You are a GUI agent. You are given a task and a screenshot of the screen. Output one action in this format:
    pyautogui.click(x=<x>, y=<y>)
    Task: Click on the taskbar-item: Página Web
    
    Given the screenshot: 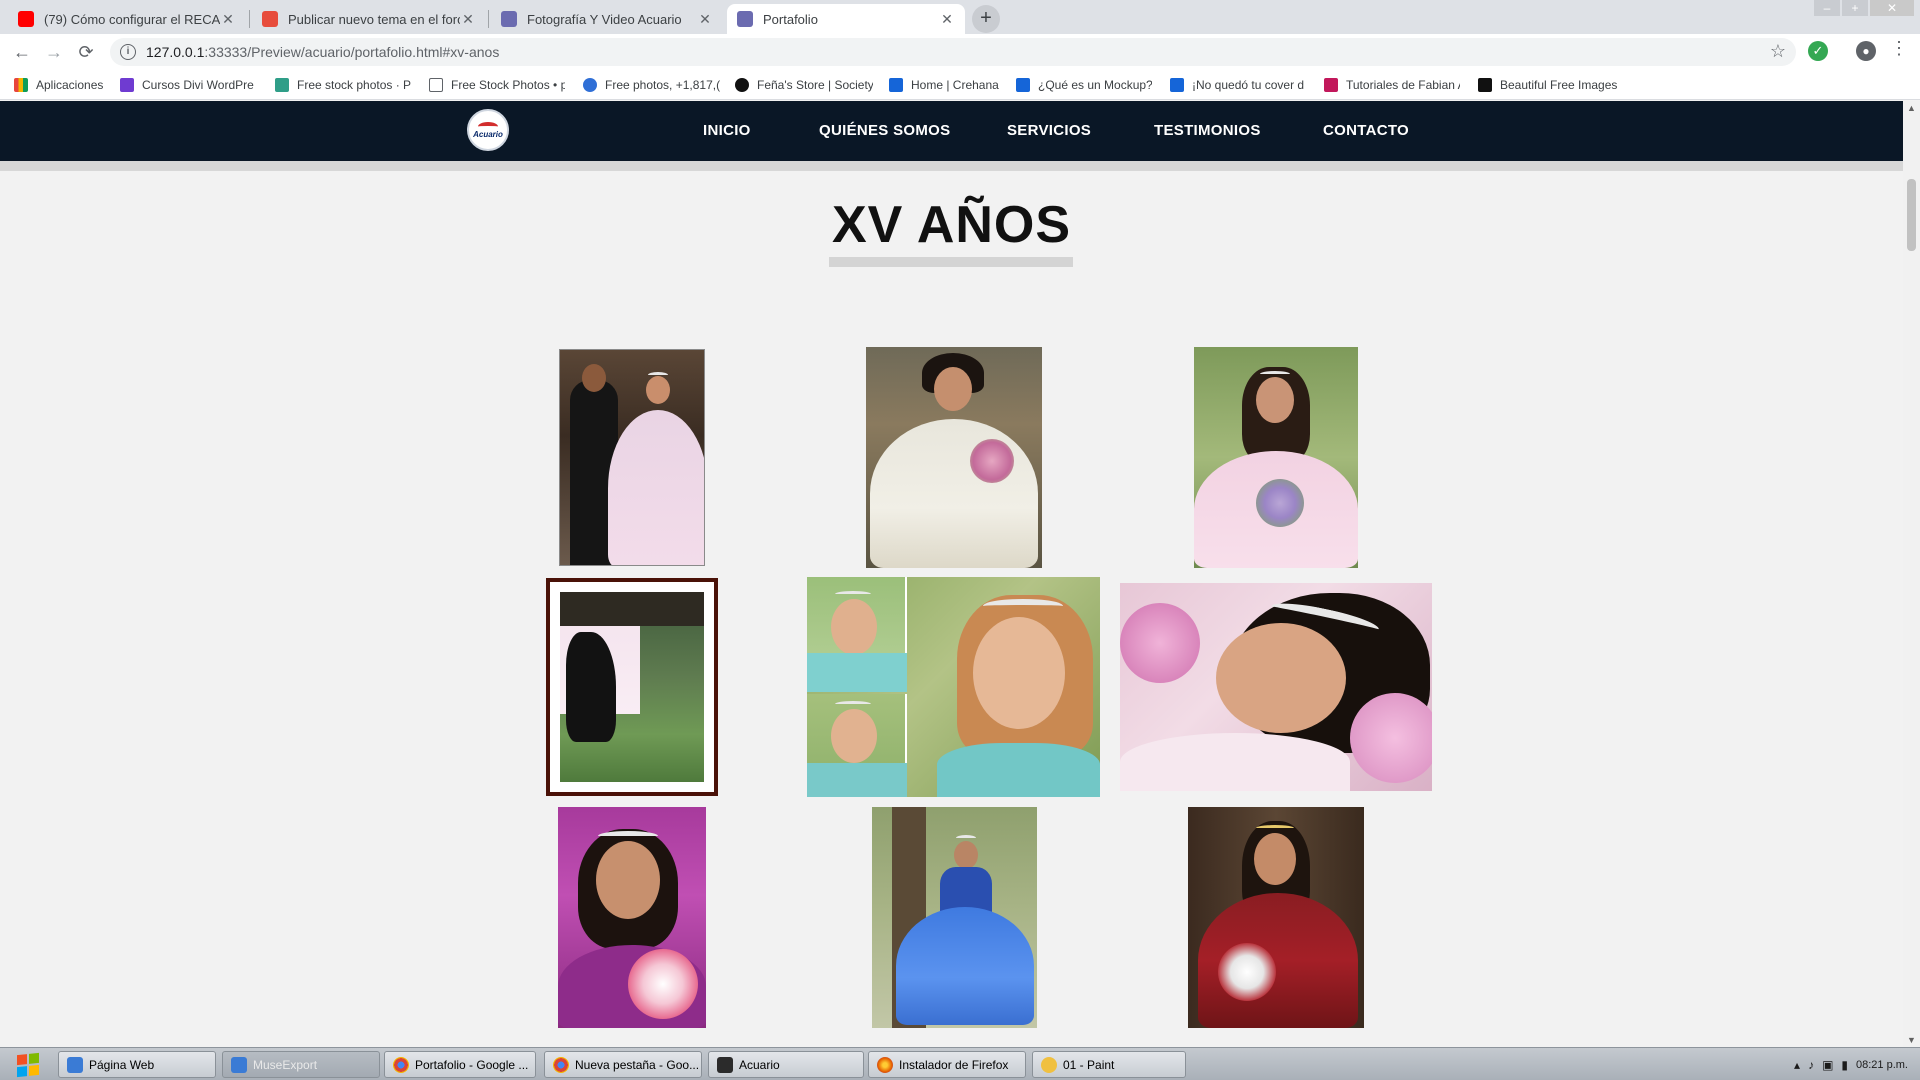 What is the action you would take?
    pyautogui.click(x=137, y=1064)
    